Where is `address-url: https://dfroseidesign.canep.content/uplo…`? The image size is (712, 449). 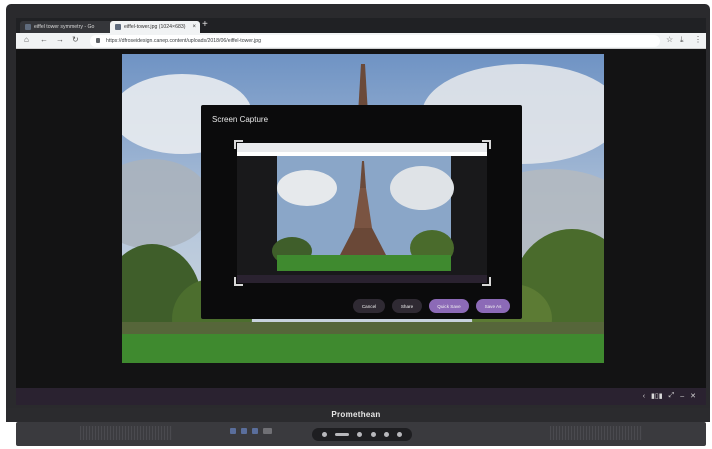 address-url: https://dfroseidesign.canep.content/uplo… is located at coordinates (183, 41).